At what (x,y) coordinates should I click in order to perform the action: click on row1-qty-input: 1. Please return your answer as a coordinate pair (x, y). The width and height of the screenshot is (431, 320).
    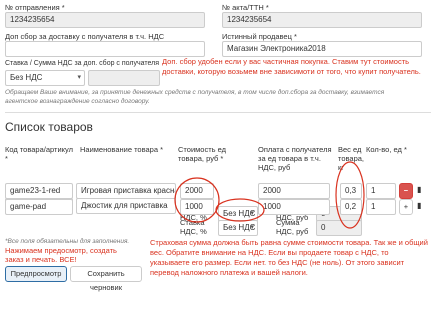
    Looking at the image, I should click on (381, 191).